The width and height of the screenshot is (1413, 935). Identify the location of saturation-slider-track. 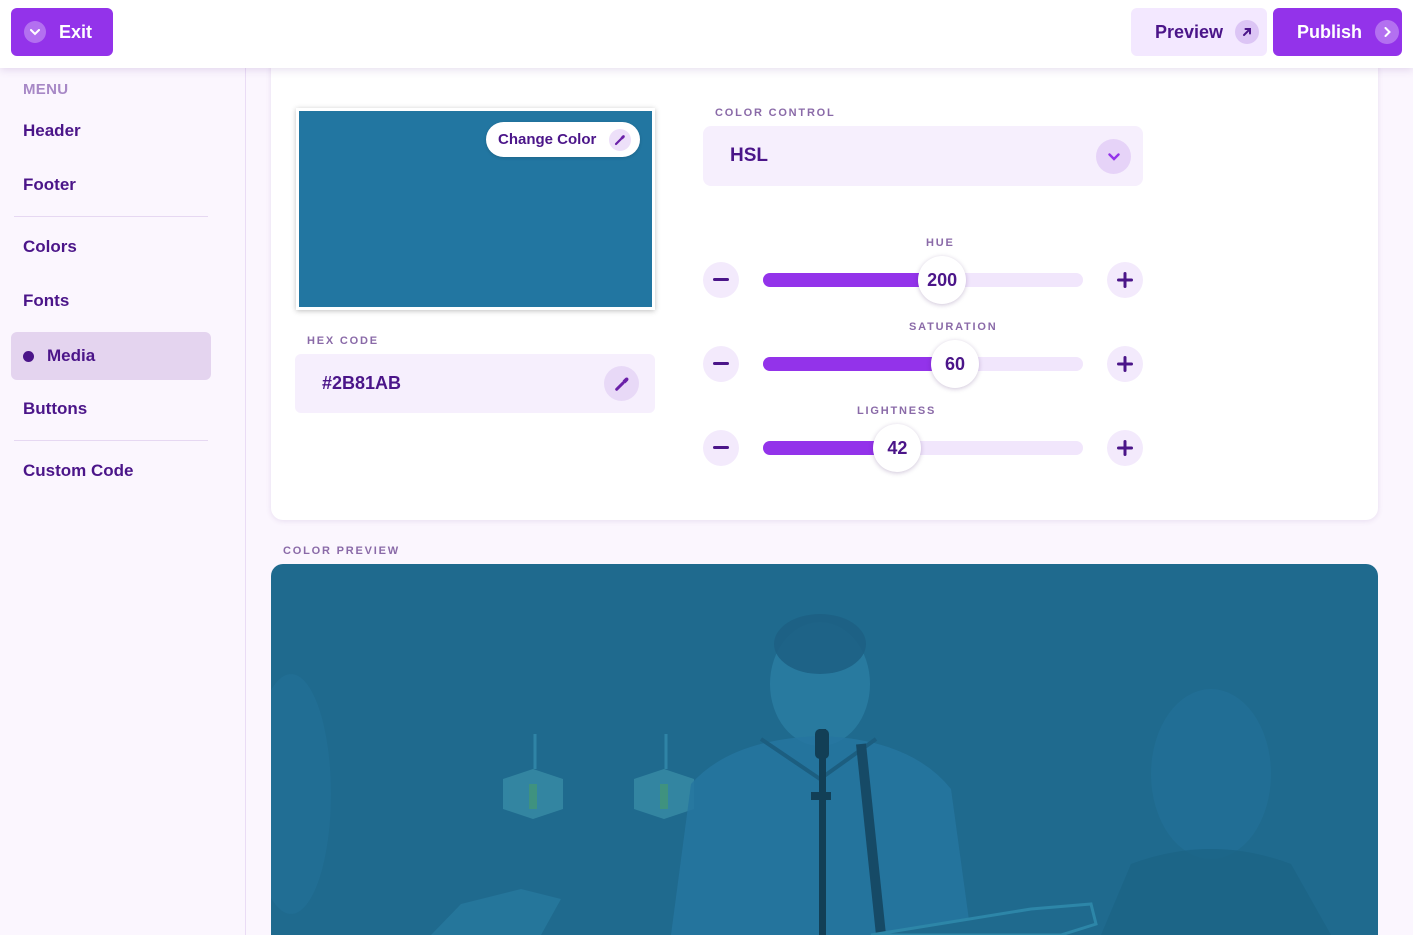
(923, 364).